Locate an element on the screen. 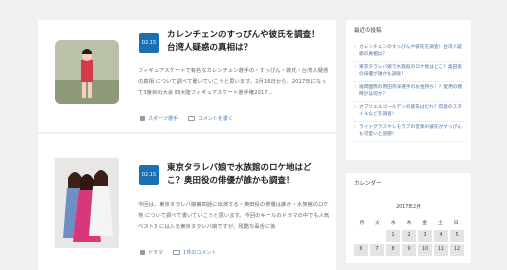 This screenshot has width=507, height=270. calendar-day: 1 is located at coordinates (393, 236).